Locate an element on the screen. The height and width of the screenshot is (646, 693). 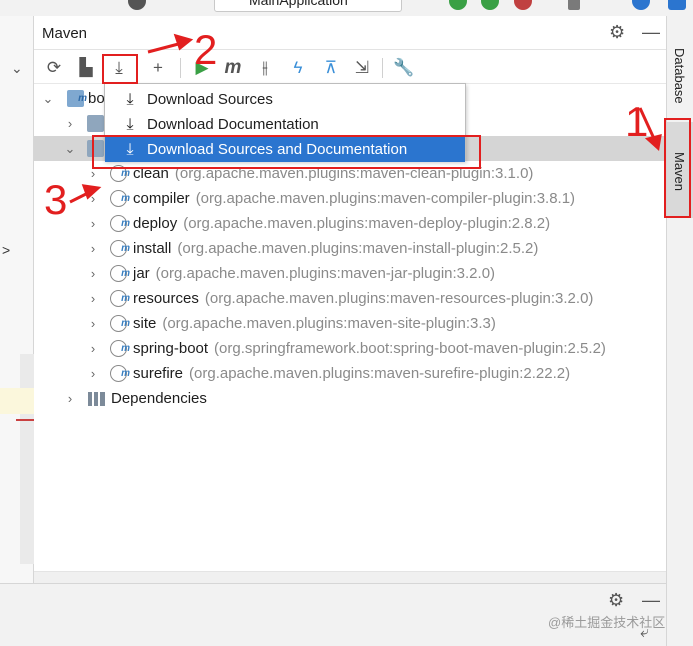
plugin-name: surefire is located at coordinates (158, 373).